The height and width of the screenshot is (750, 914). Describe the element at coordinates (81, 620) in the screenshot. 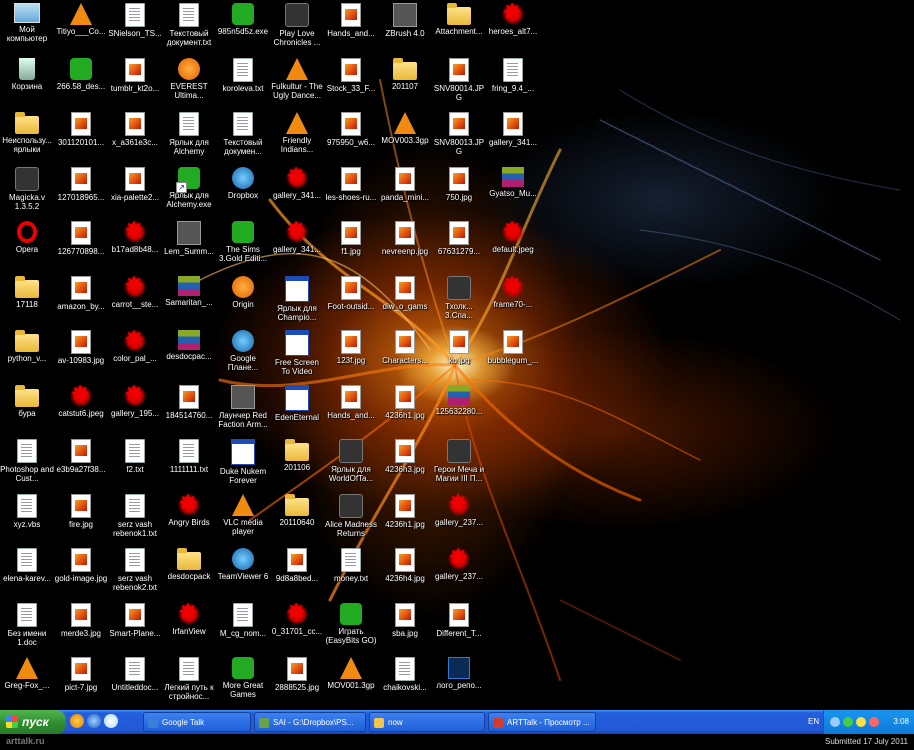

I see `desktop-icon: merde3.jpg` at that location.